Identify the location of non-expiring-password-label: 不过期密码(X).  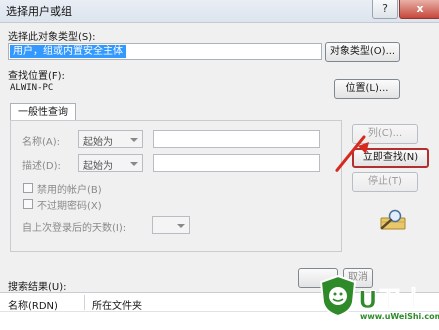
(69, 206).